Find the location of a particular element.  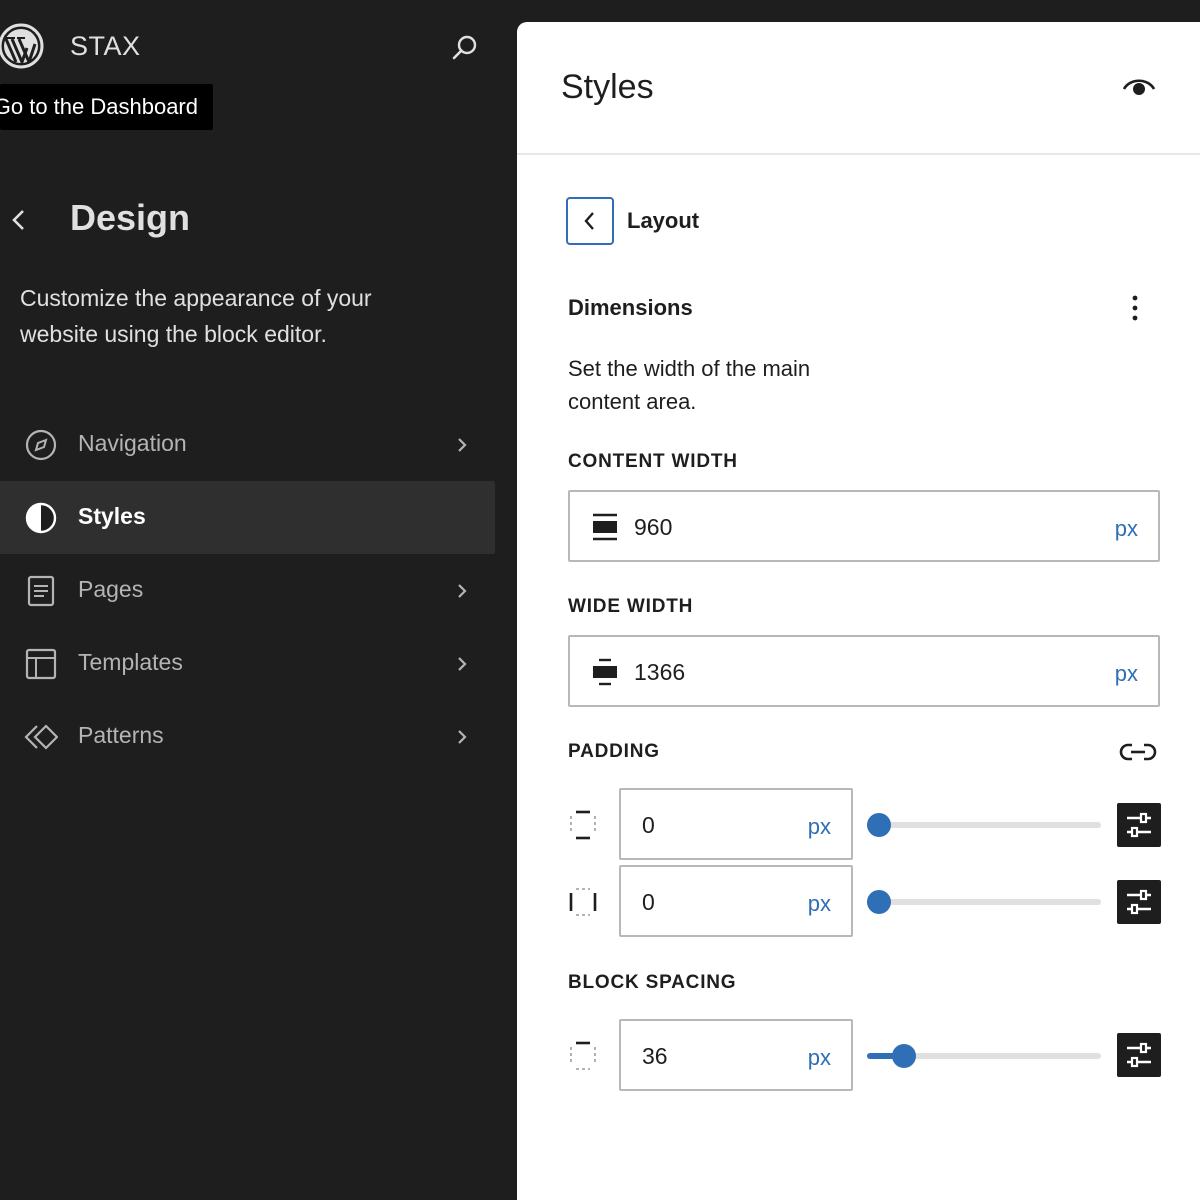

padding-horizontal-field: 0 px is located at coordinates (736, 901).